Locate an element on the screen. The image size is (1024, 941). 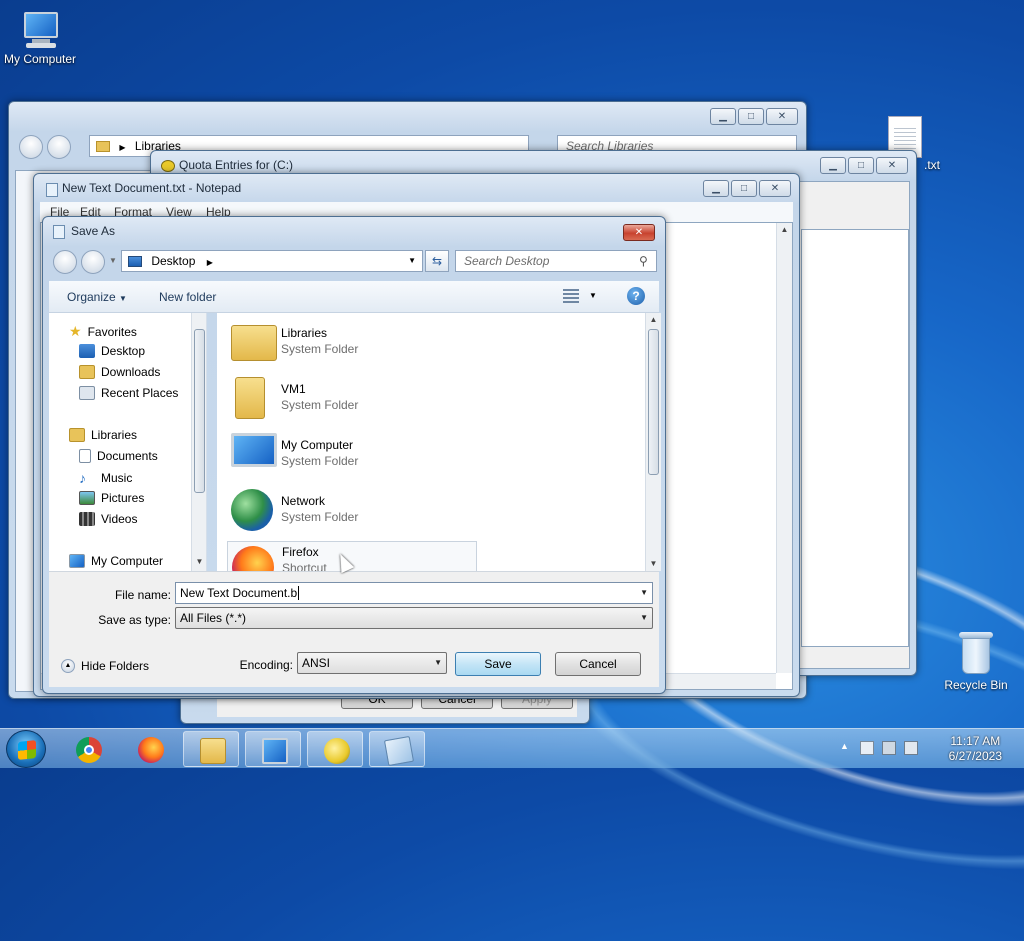
file-item-my-computer: My Computer System Folder is located at coordinates (352, 454).